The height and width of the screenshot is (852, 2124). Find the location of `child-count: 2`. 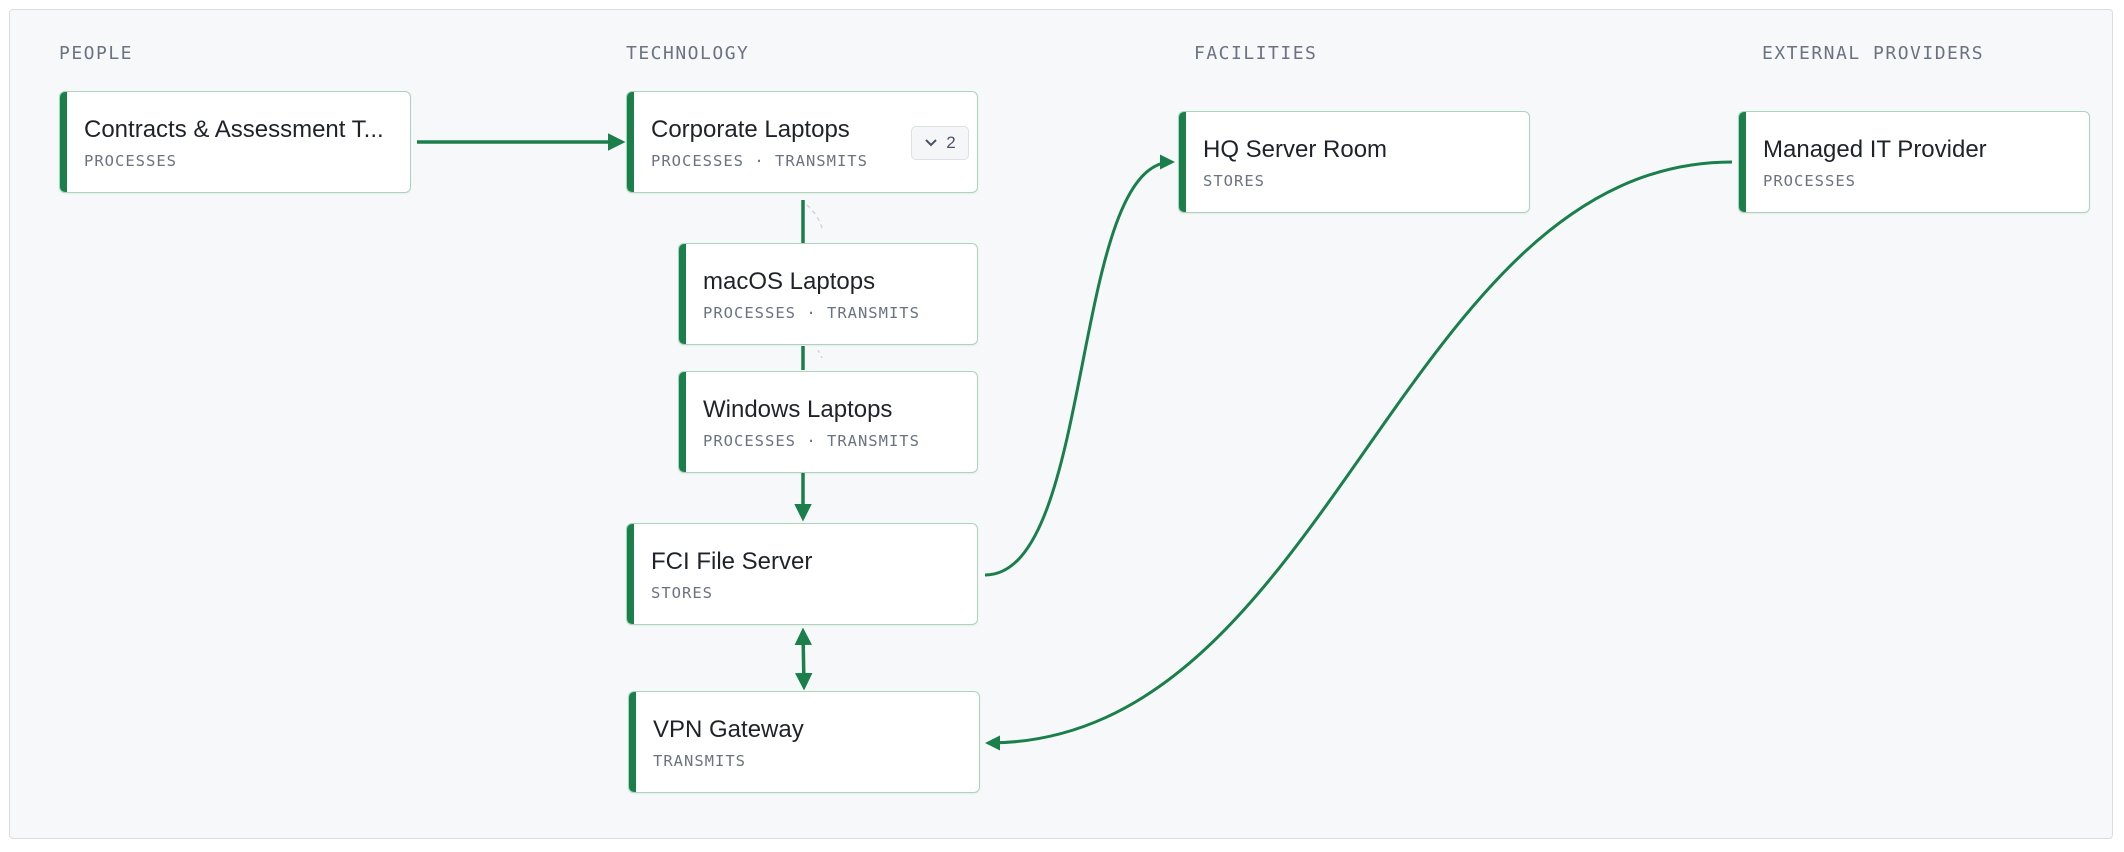

child-count: 2 is located at coordinates (951, 142).